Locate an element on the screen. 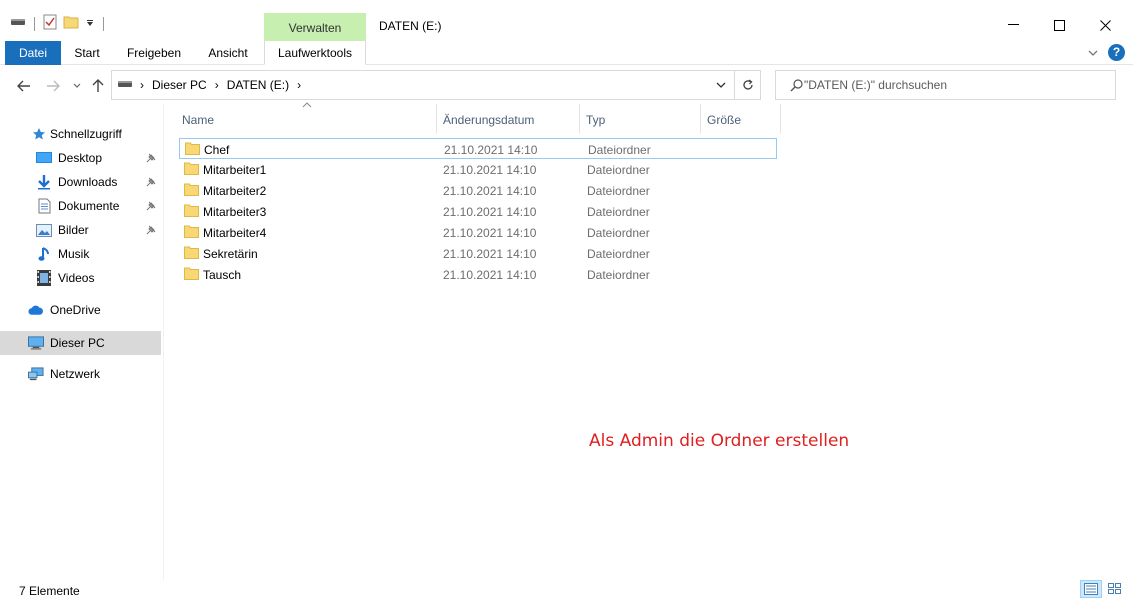  minimize-button is located at coordinates (1013, 25).